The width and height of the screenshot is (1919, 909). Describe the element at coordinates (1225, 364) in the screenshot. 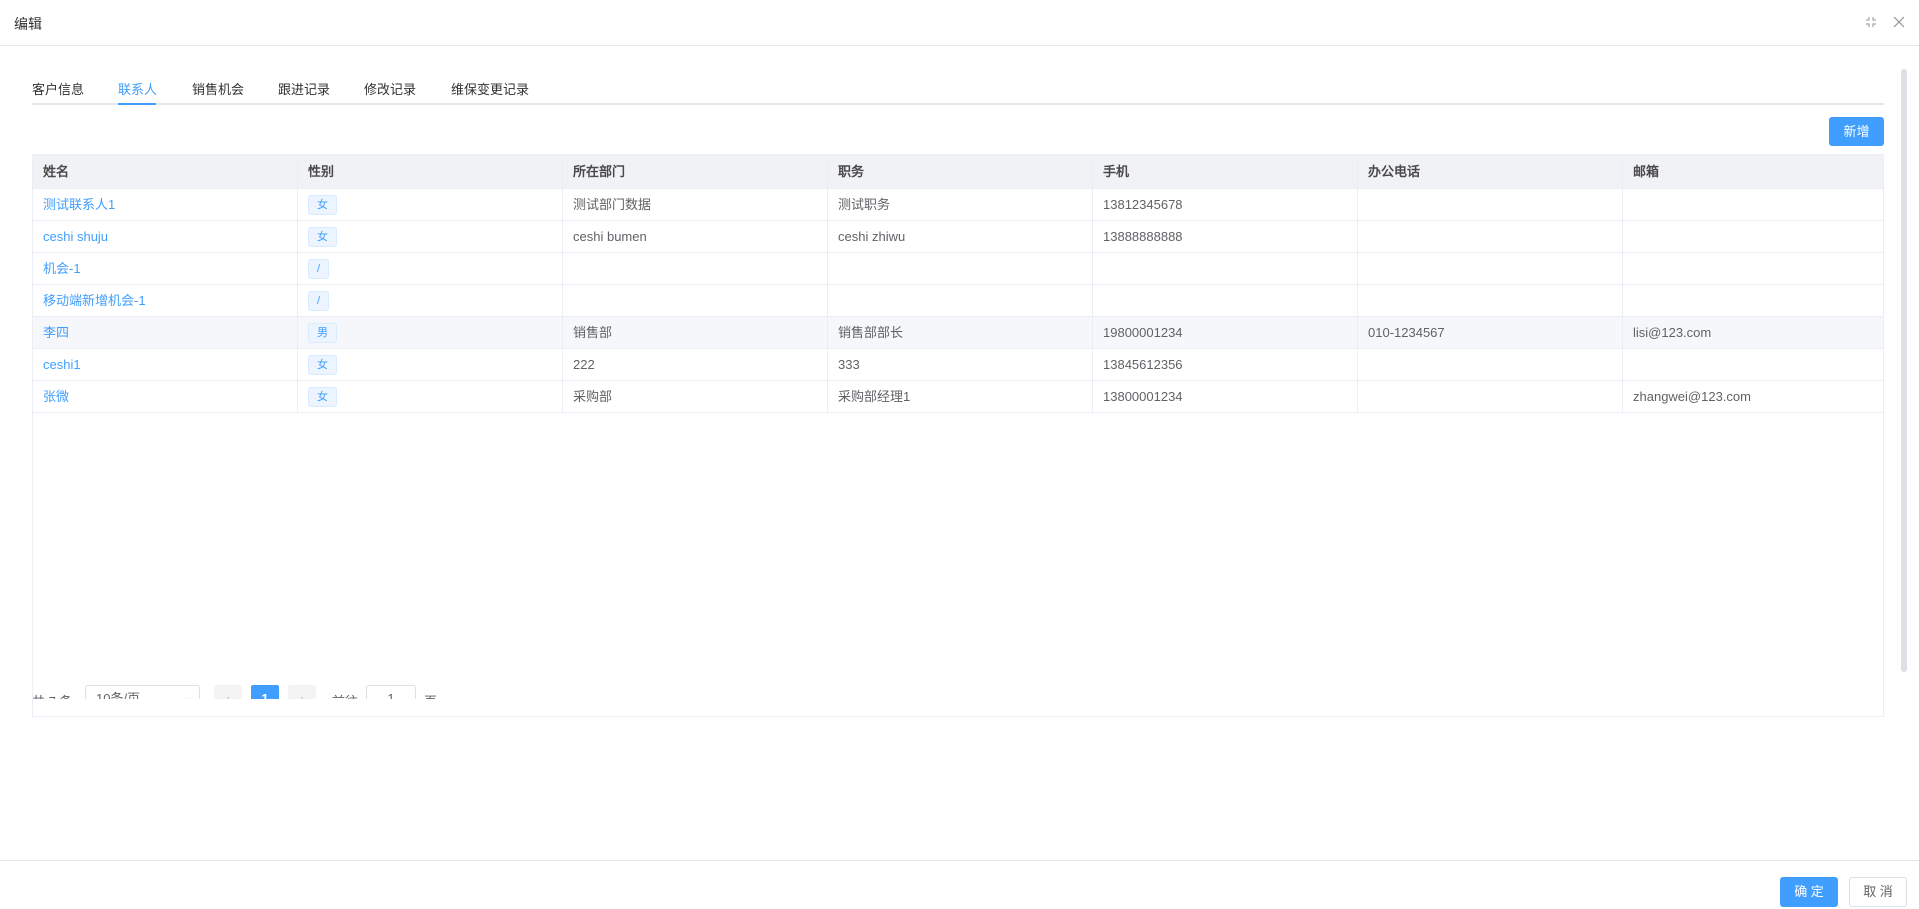

I see `mobile-cell: 13845612356` at that location.